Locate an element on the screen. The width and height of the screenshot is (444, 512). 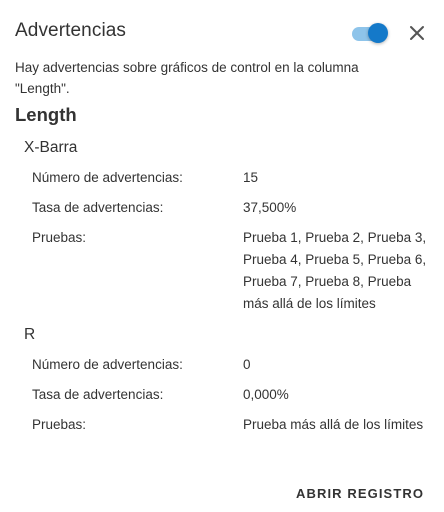
chart-name-xbar: X-Barra is located at coordinates (51, 147).